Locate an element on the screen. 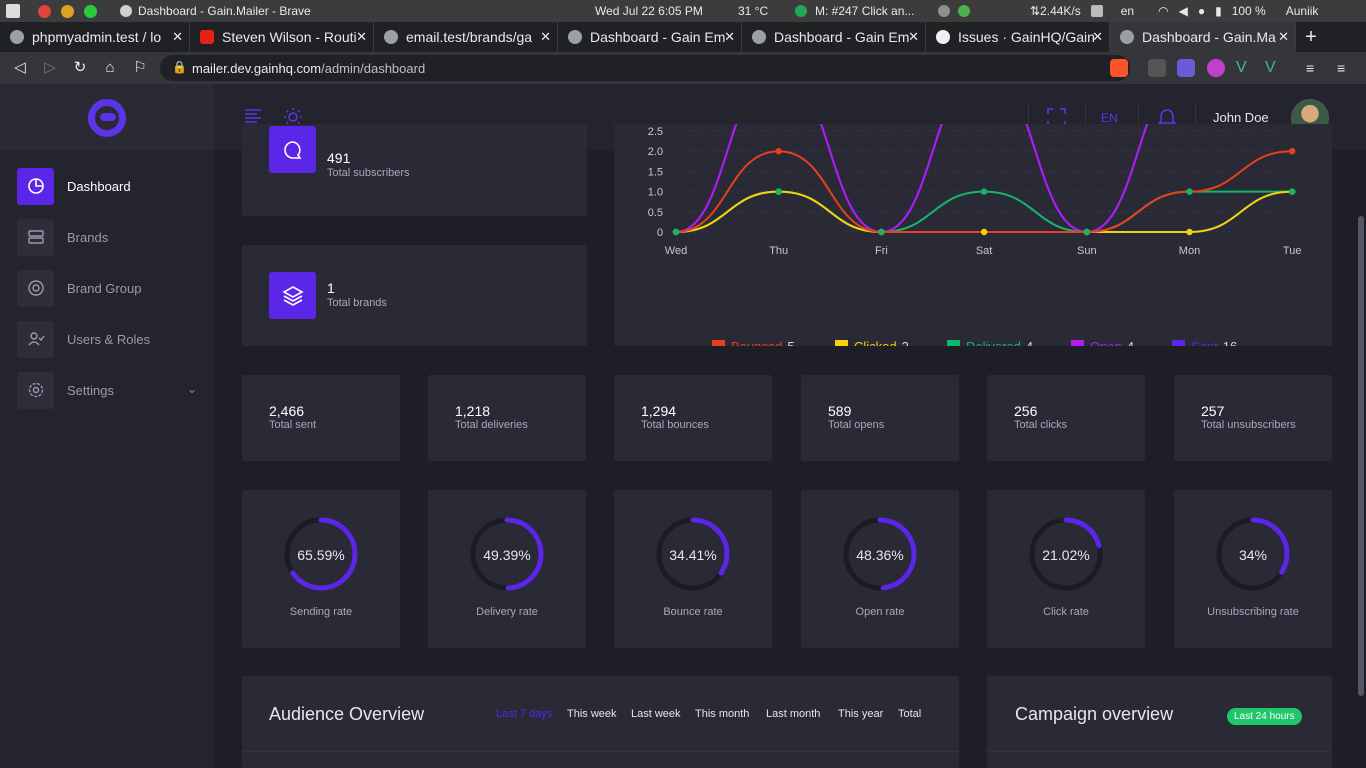 The width and height of the screenshot is (1366, 768). page-scrollbar is located at coordinates (1361, 456).